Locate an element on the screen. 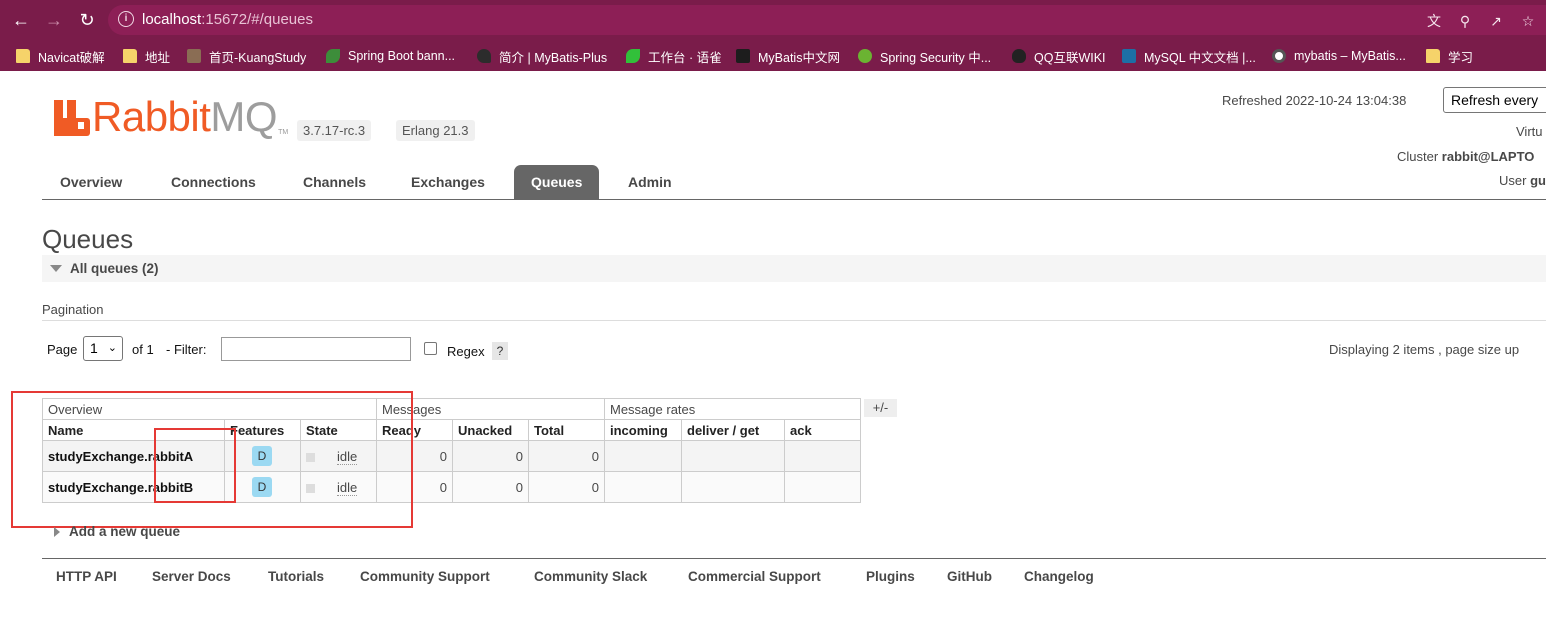  footer-link-commercial-support: Commercial Support is located at coordinates (754, 576).